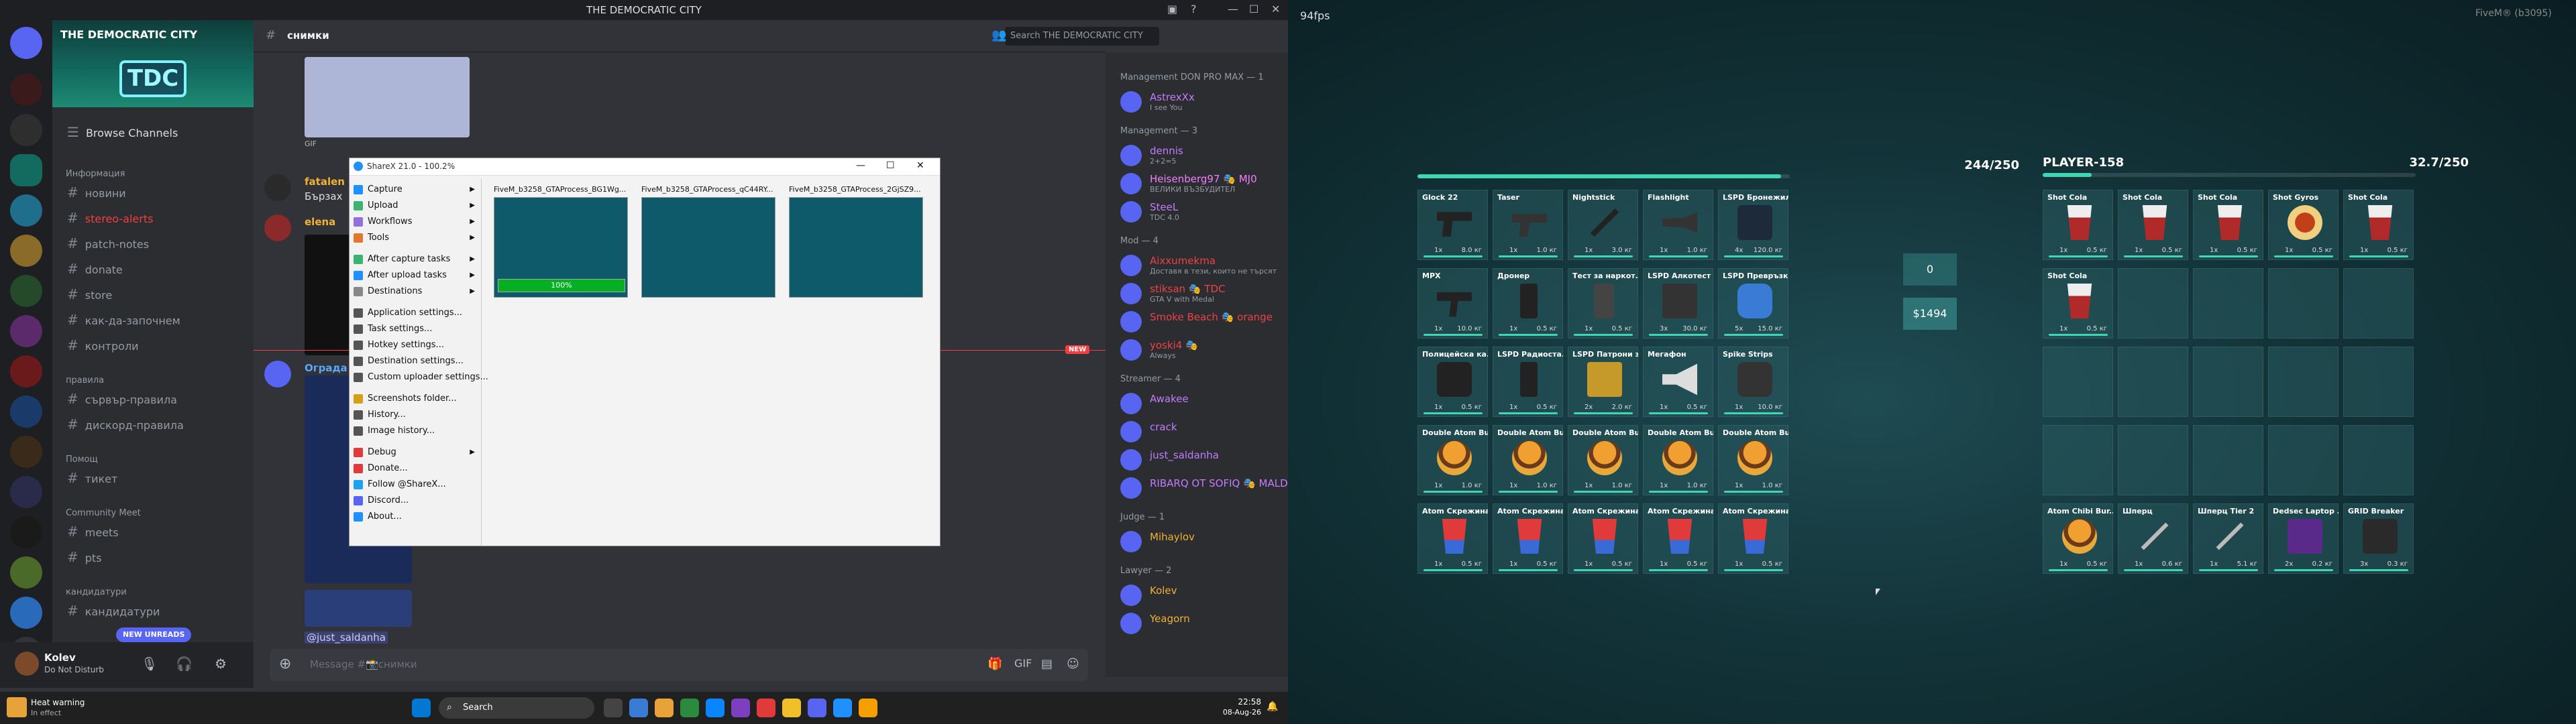 The height and width of the screenshot is (724, 2576). What do you see at coordinates (998, 35) in the screenshot?
I see `members-icon: 👥` at bounding box center [998, 35].